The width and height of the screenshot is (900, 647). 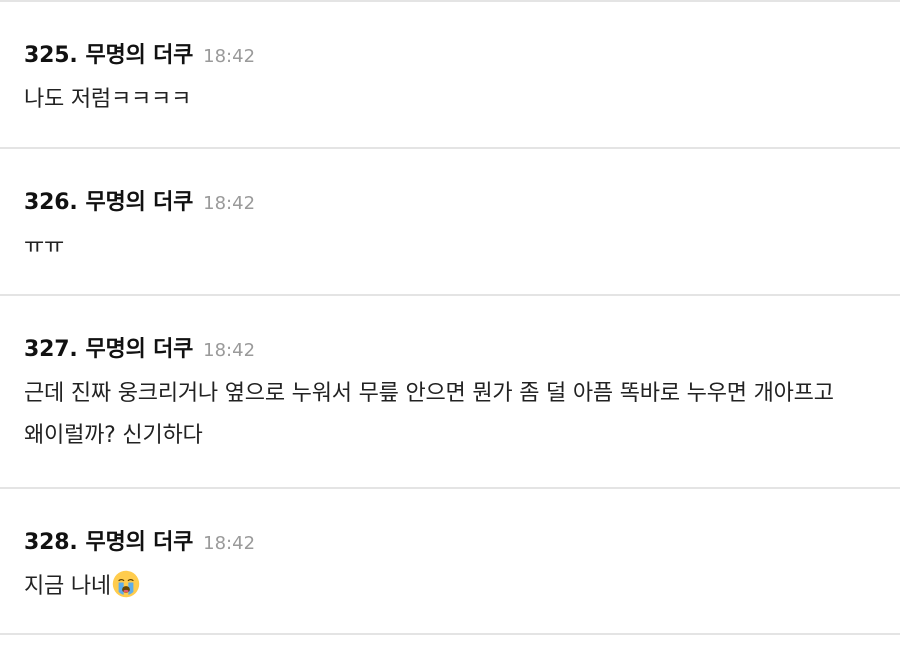 I want to click on comment-number: 328., so click(x=51, y=542).